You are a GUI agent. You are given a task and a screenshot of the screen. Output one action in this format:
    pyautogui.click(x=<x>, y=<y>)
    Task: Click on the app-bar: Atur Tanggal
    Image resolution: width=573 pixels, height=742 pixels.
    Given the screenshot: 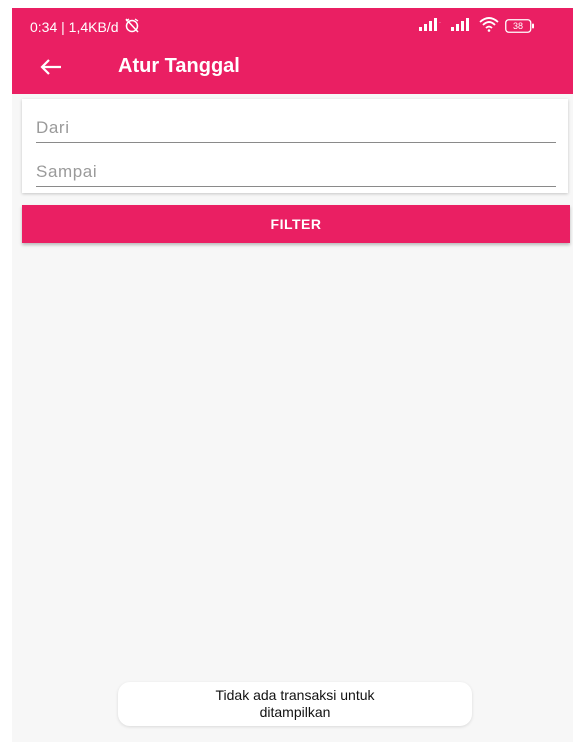 What is the action you would take?
    pyautogui.click(x=292, y=69)
    